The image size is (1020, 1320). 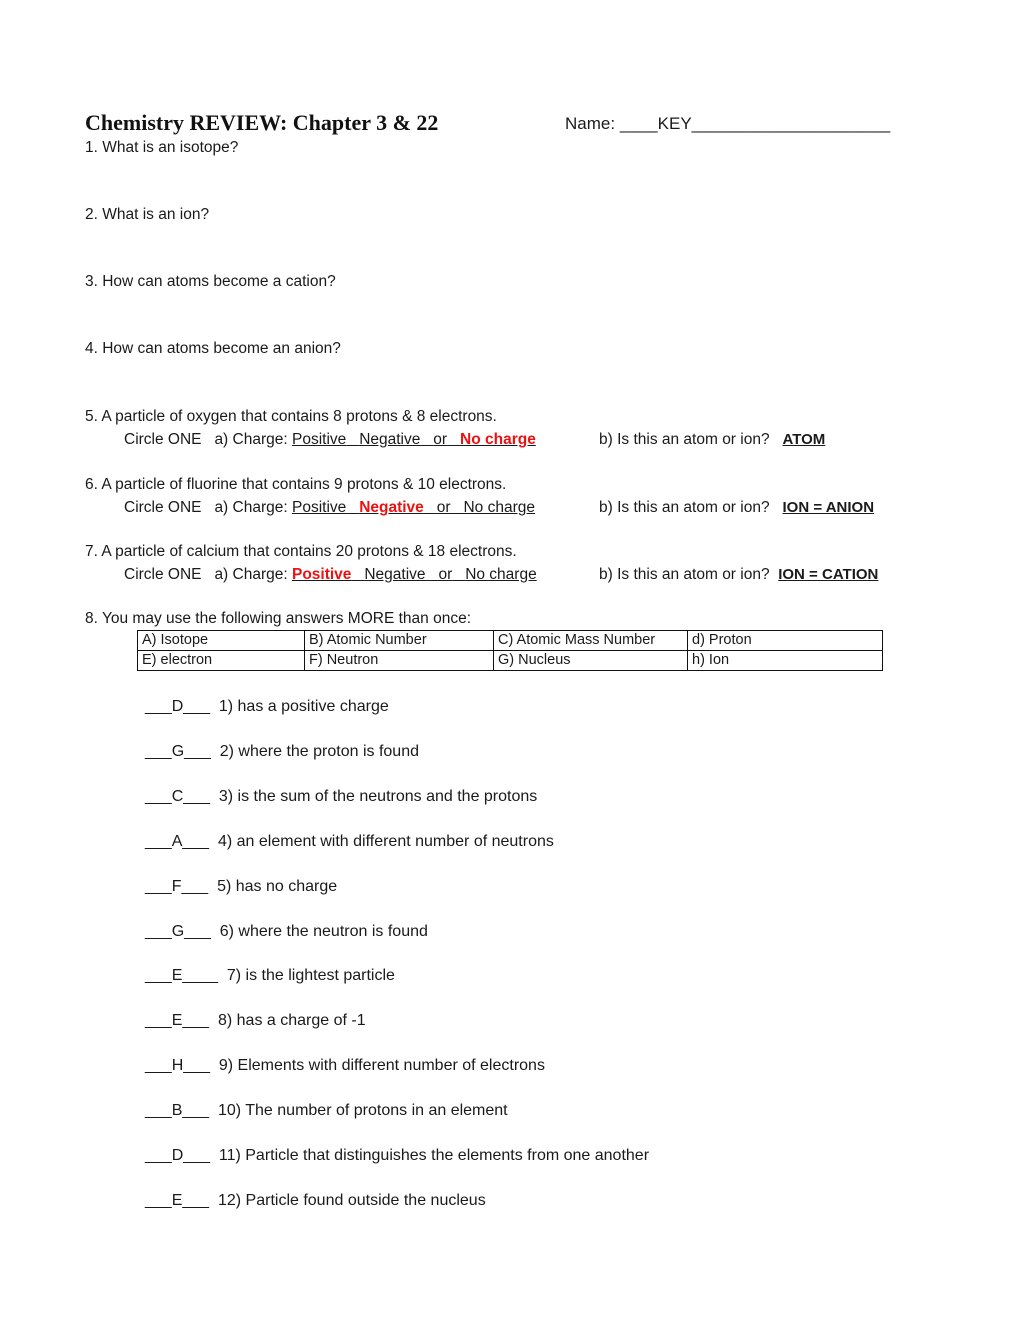 I want to click on matching-item-text: 8) has a charge of -1, so click(x=291, y=1021).